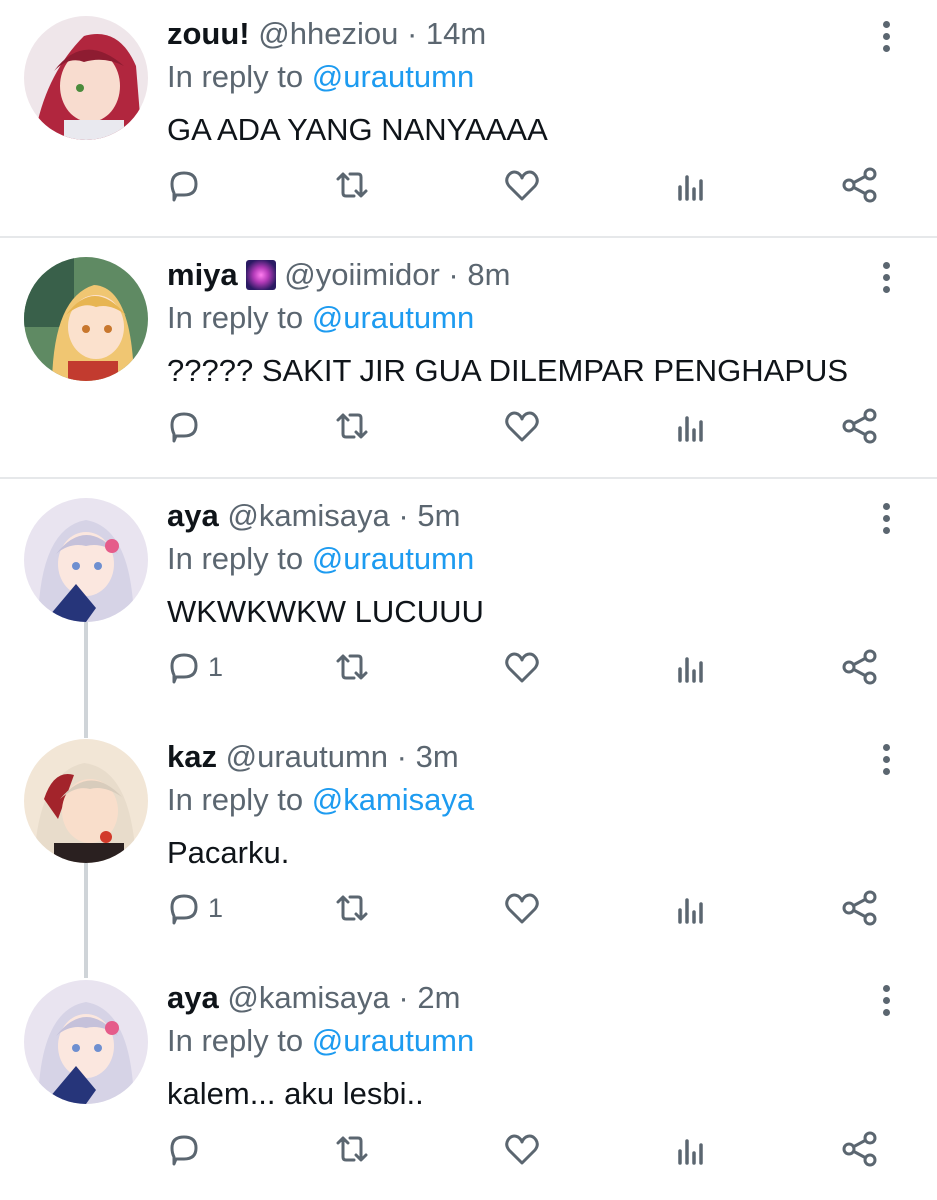 The image size is (937, 1200). What do you see at coordinates (438, 515) in the screenshot?
I see `timestamp: 5m` at bounding box center [438, 515].